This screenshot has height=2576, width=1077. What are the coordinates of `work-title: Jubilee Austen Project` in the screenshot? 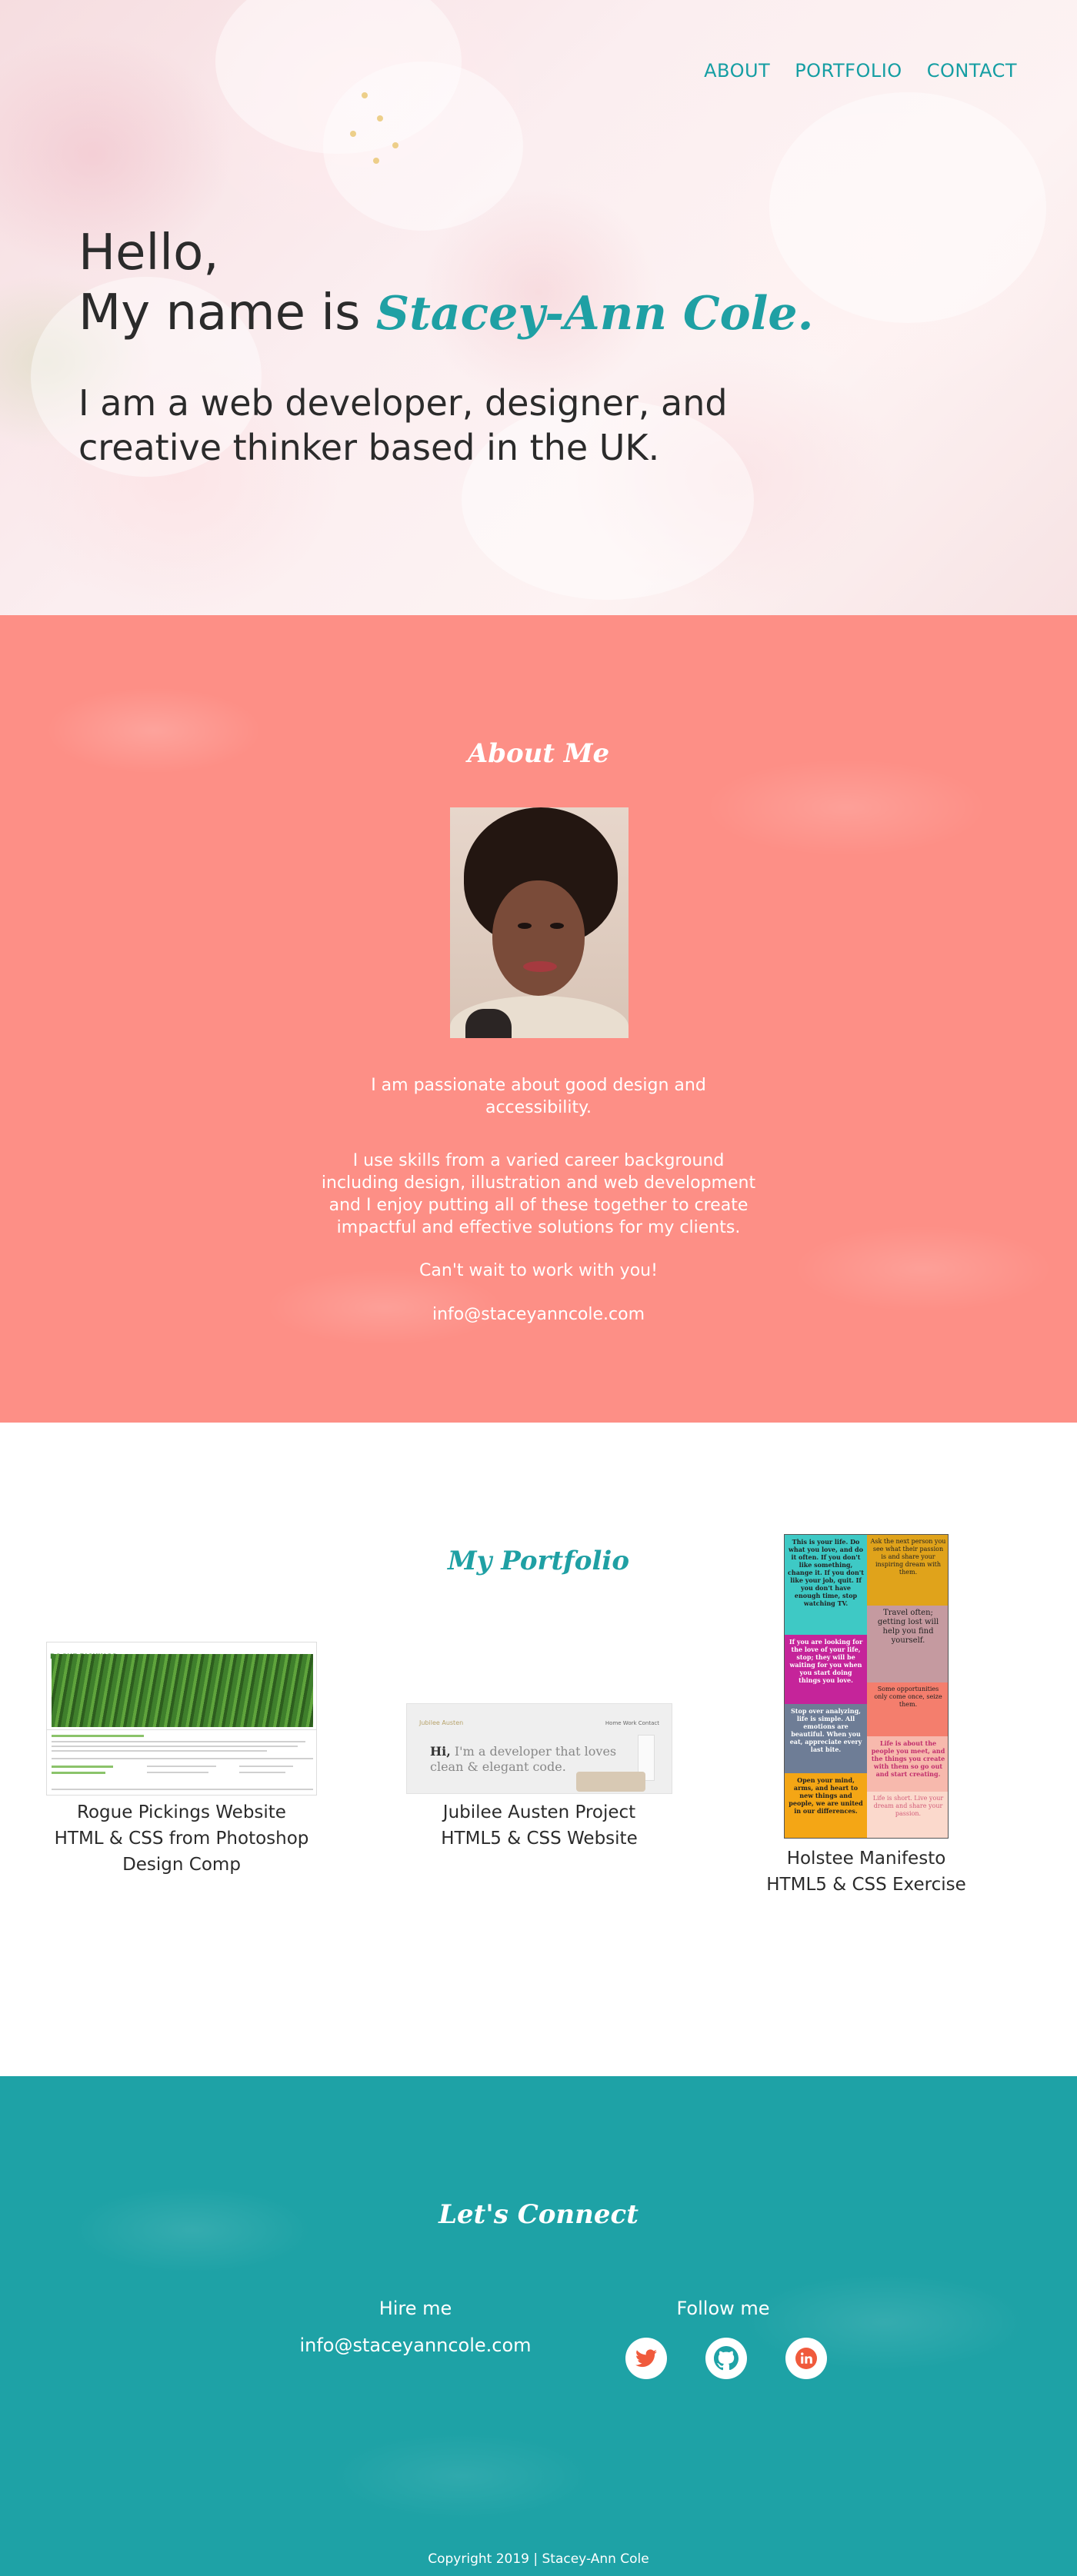 It's located at (539, 1812).